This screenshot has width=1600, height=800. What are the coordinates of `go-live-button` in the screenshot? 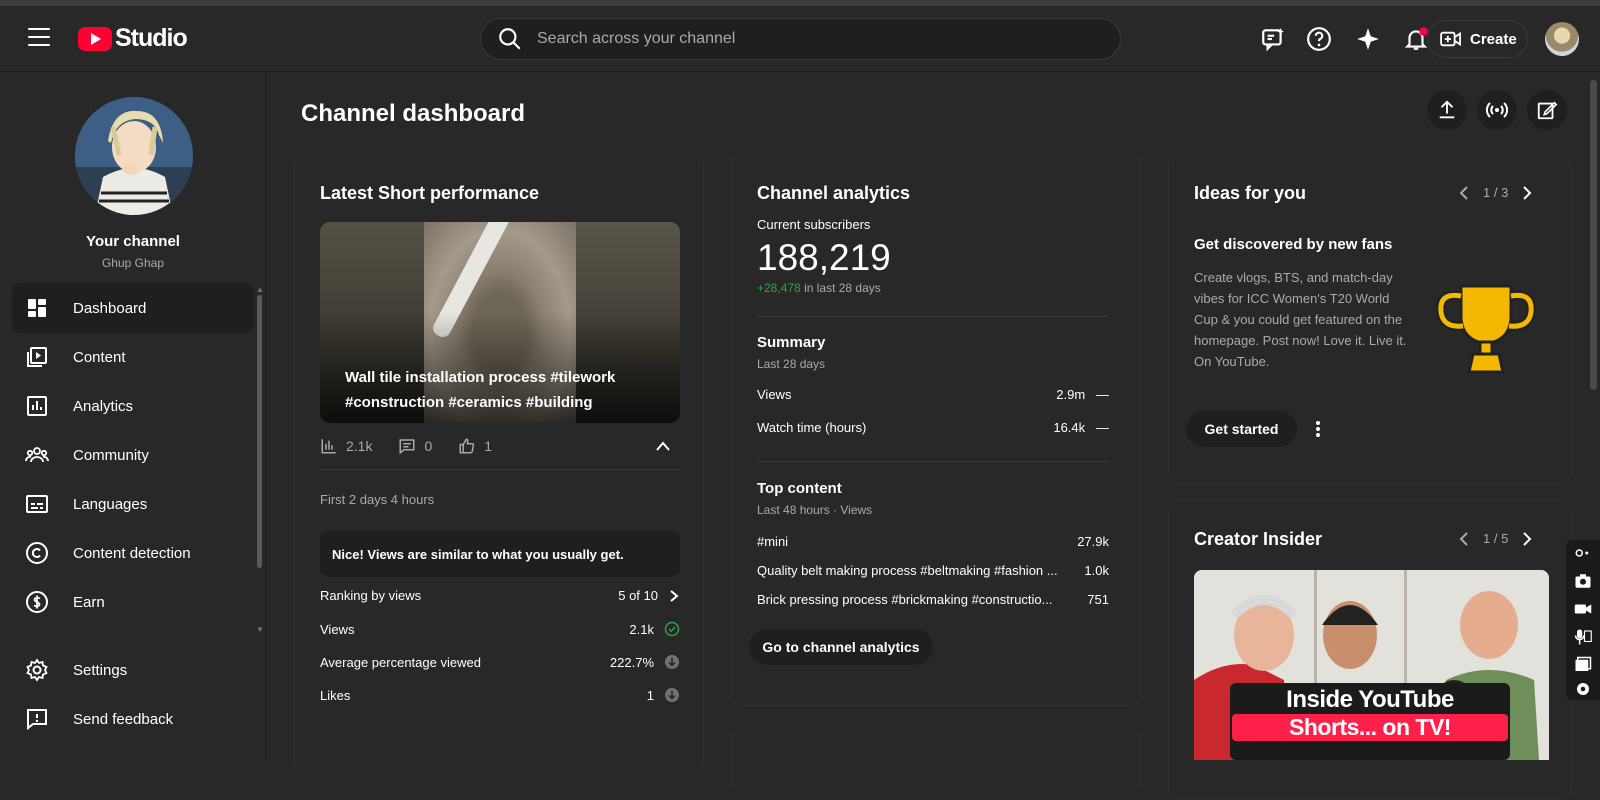 It's located at (1497, 110).